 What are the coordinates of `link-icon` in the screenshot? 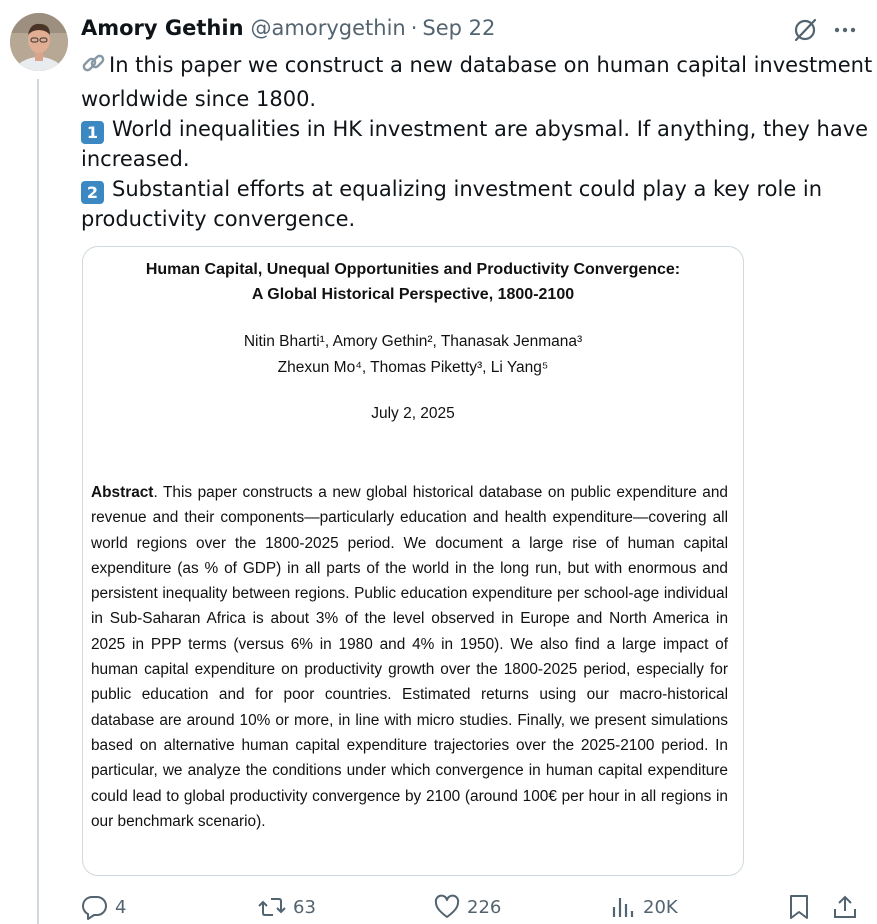 It's located at (94, 68).